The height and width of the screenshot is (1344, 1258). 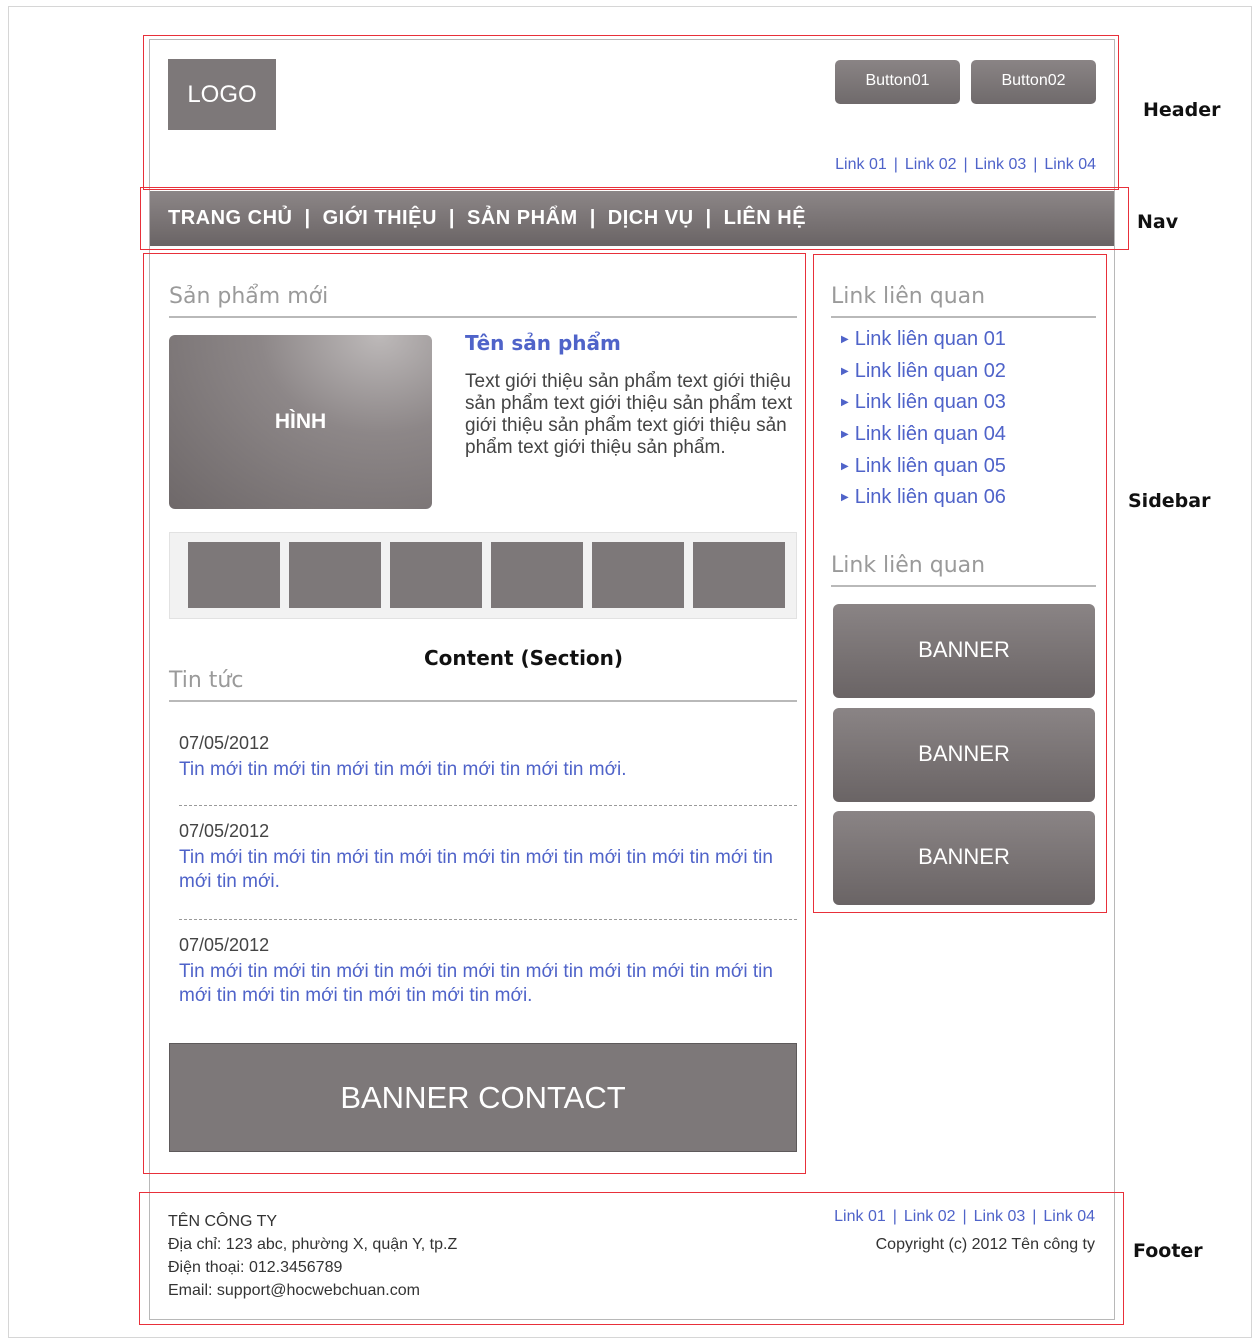 I want to click on nav-zone-label: Nav, so click(x=1158, y=222).